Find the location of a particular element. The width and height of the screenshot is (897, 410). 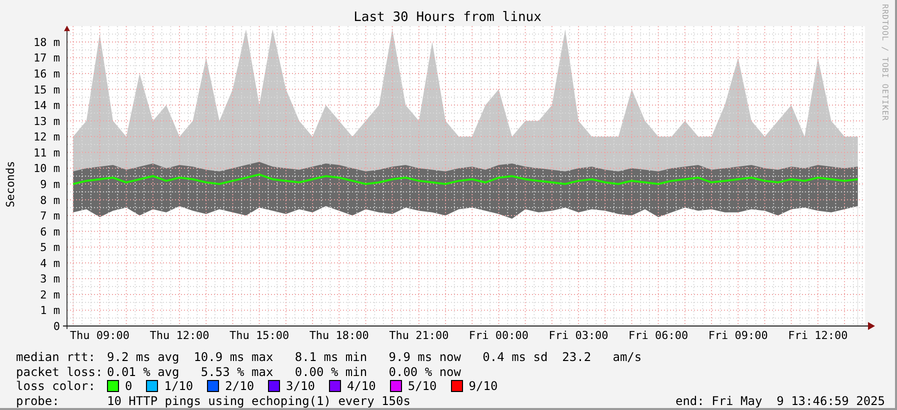

legend-values: 9.2 ms avg 10.9 ms max 8.1 ms min 9.9 ms now 0.4 ms sd 23.2 am/s is located at coordinates (374, 357).